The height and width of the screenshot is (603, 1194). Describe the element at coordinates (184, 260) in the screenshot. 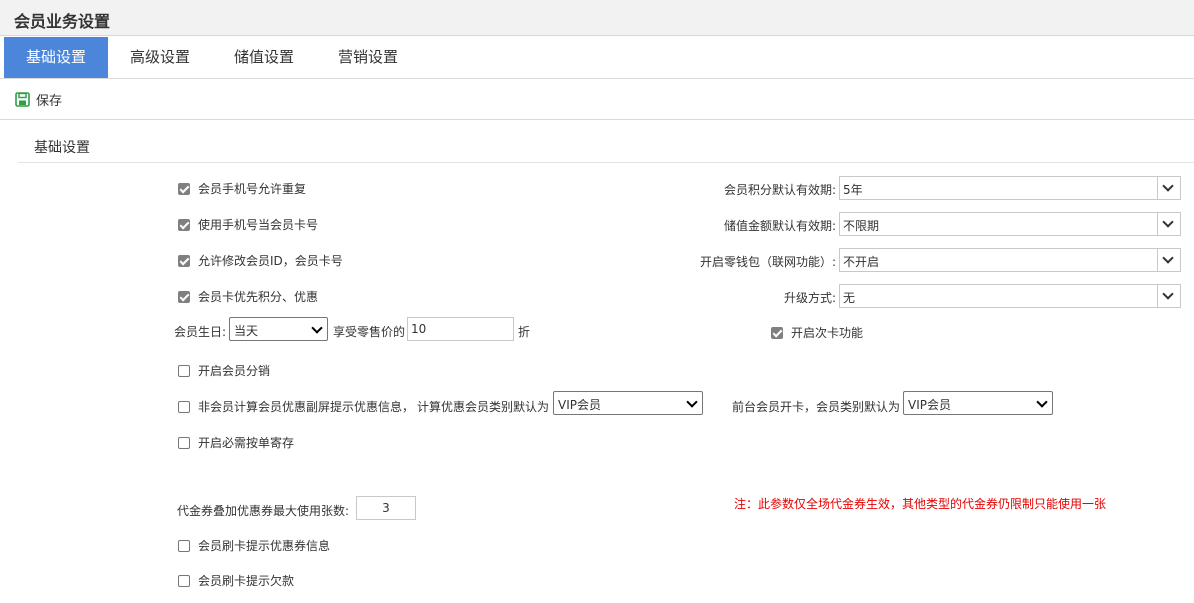

I see `checkbox-allow-edit-id` at that location.